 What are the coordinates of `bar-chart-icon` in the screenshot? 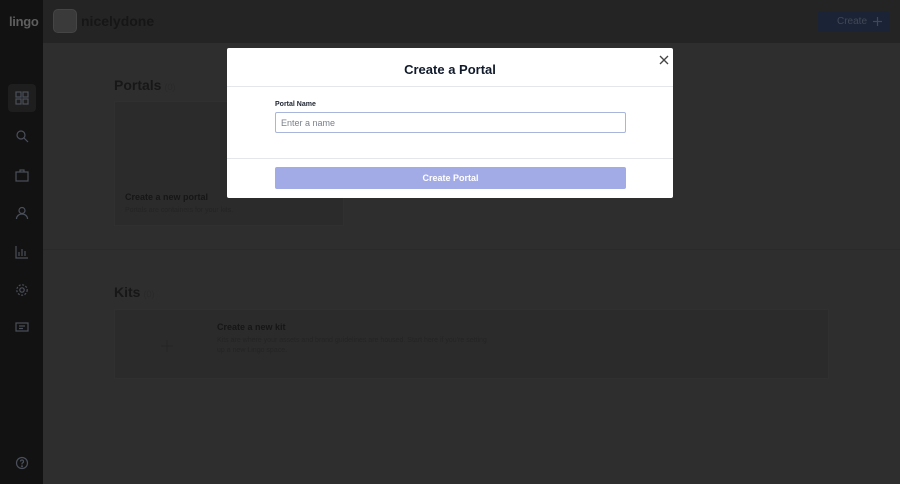 It's located at (21, 252).